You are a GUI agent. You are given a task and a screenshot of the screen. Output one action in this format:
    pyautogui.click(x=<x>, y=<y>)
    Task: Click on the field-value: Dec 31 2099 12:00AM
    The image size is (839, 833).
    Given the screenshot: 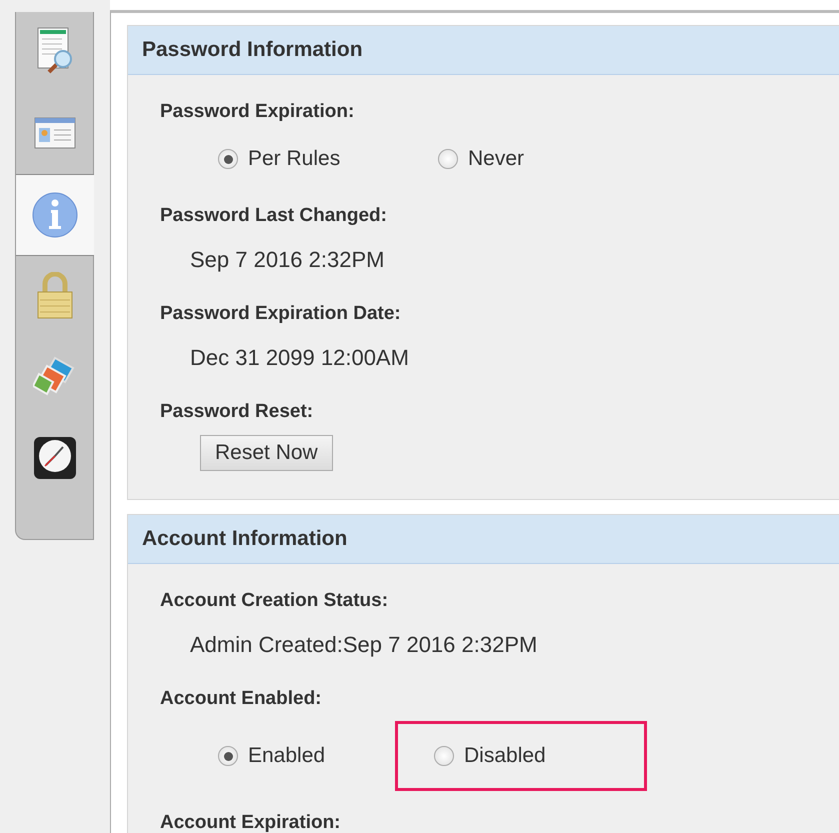 What is the action you would take?
    pyautogui.click(x=300, y=358)
    